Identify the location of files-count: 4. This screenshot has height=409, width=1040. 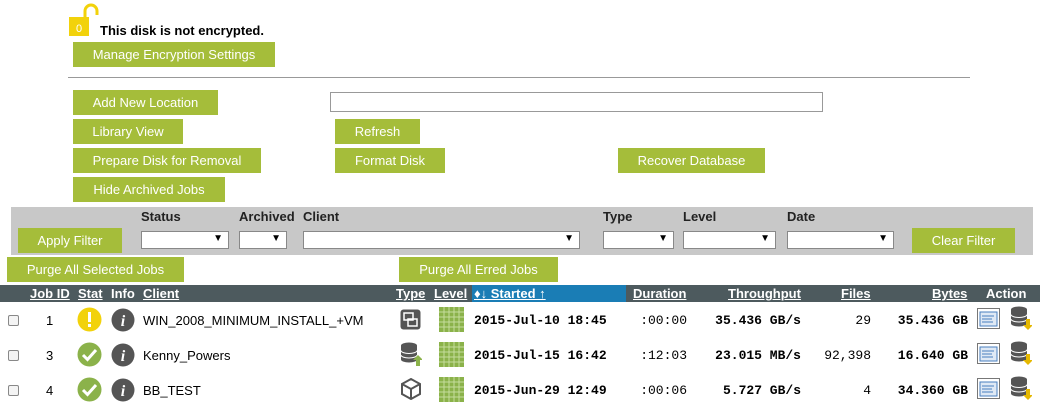
(867, 390).